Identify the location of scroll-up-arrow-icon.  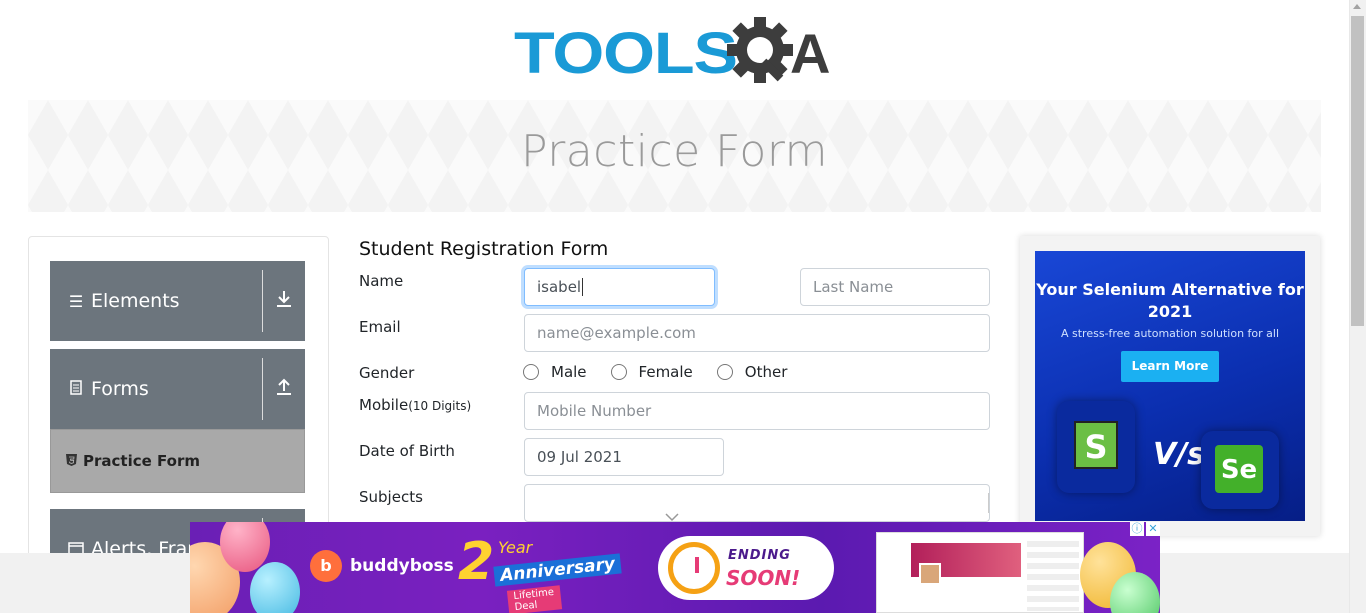
(1357, 6).